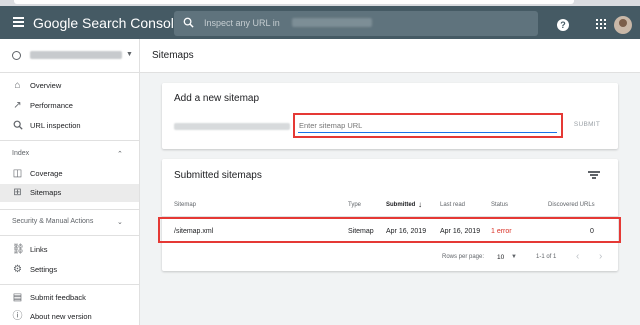  I want to click on property-selector: ▼, so click(70, 56).